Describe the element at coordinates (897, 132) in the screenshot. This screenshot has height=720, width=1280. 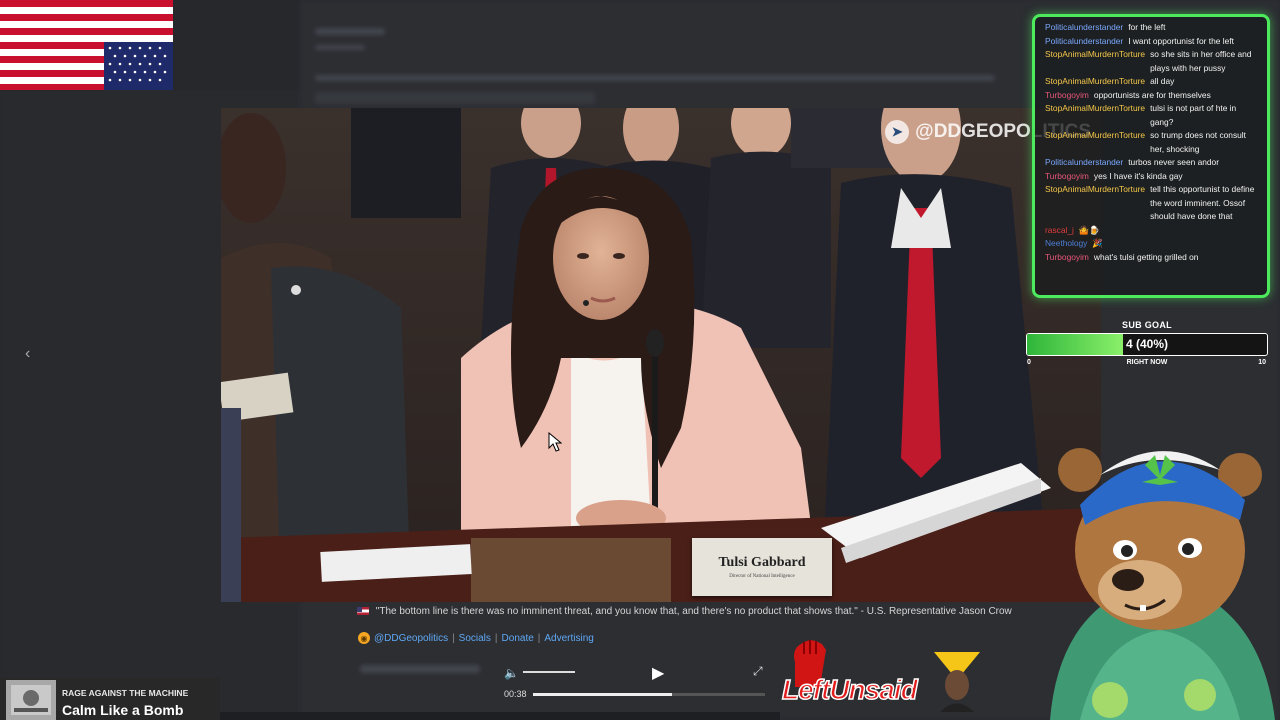
I see `telegram-icon: ➤` at that location.